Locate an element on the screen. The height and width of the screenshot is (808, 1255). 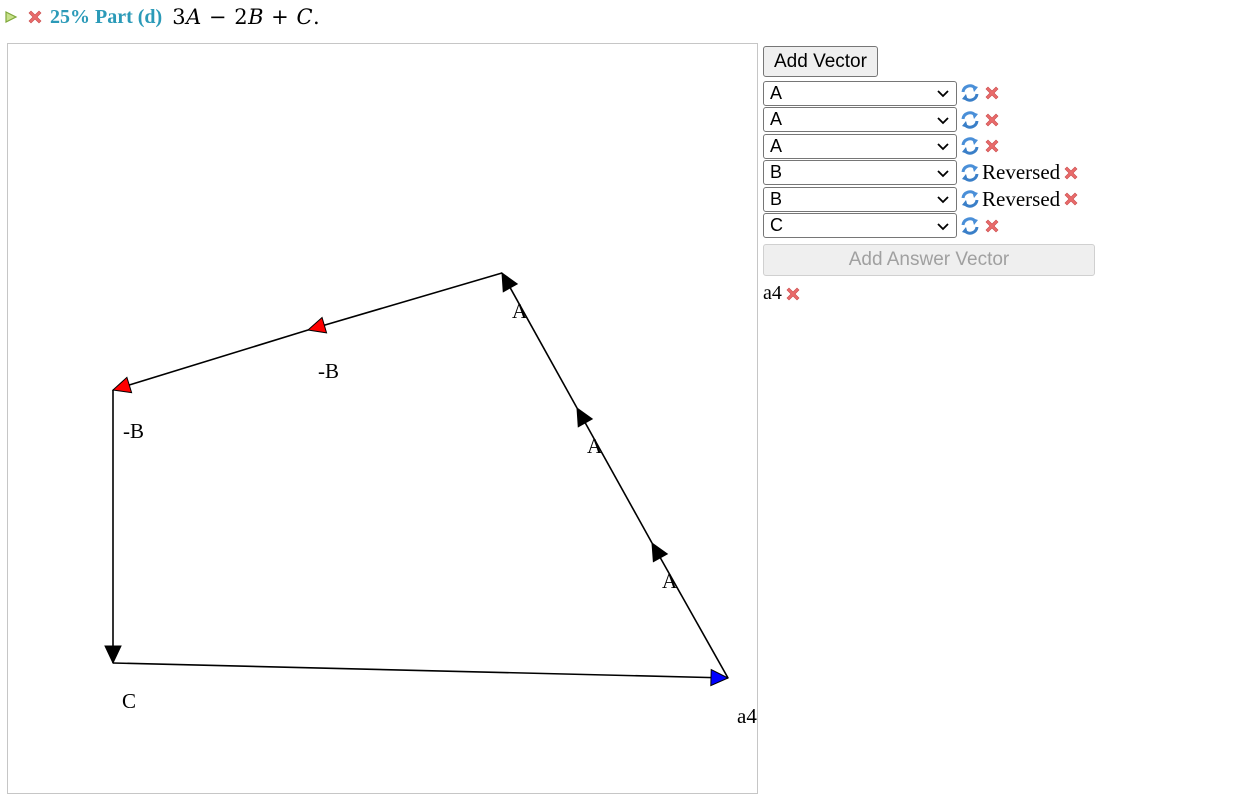
add-vector-button: Add Vector is located at coordinates (820, 61).